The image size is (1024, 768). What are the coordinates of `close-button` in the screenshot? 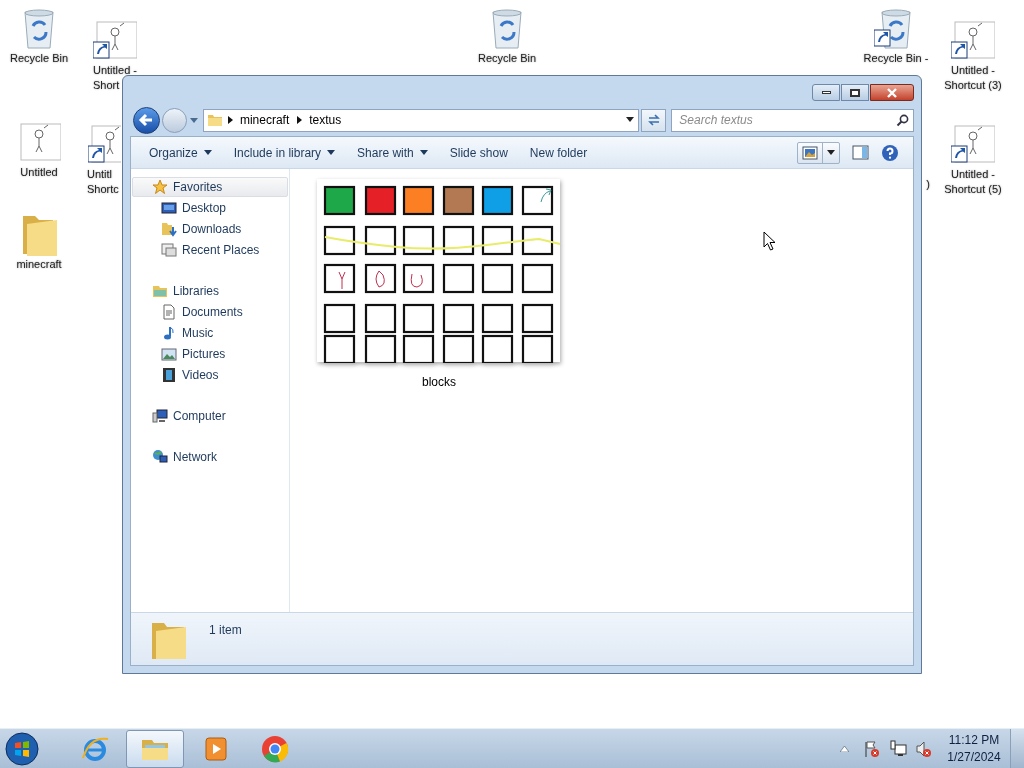 It's located at (892, 92).